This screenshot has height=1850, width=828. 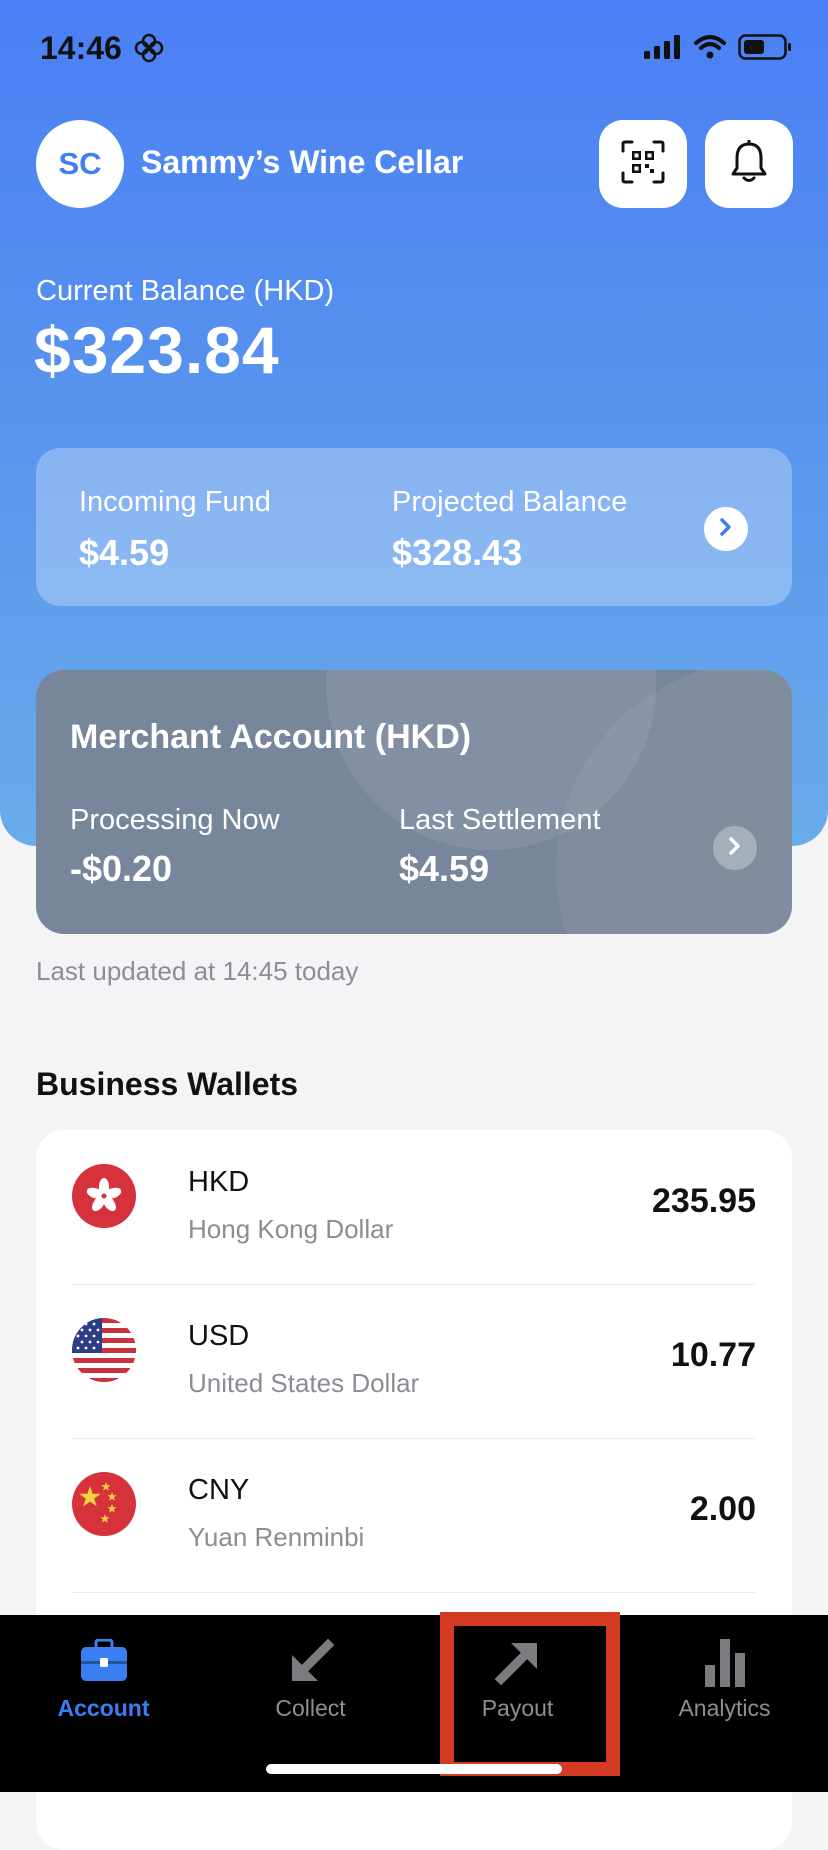 What do you see at coordinates (663, 49) in the screenshot?
I see `signal-icon` at bounding box center [663, 49].